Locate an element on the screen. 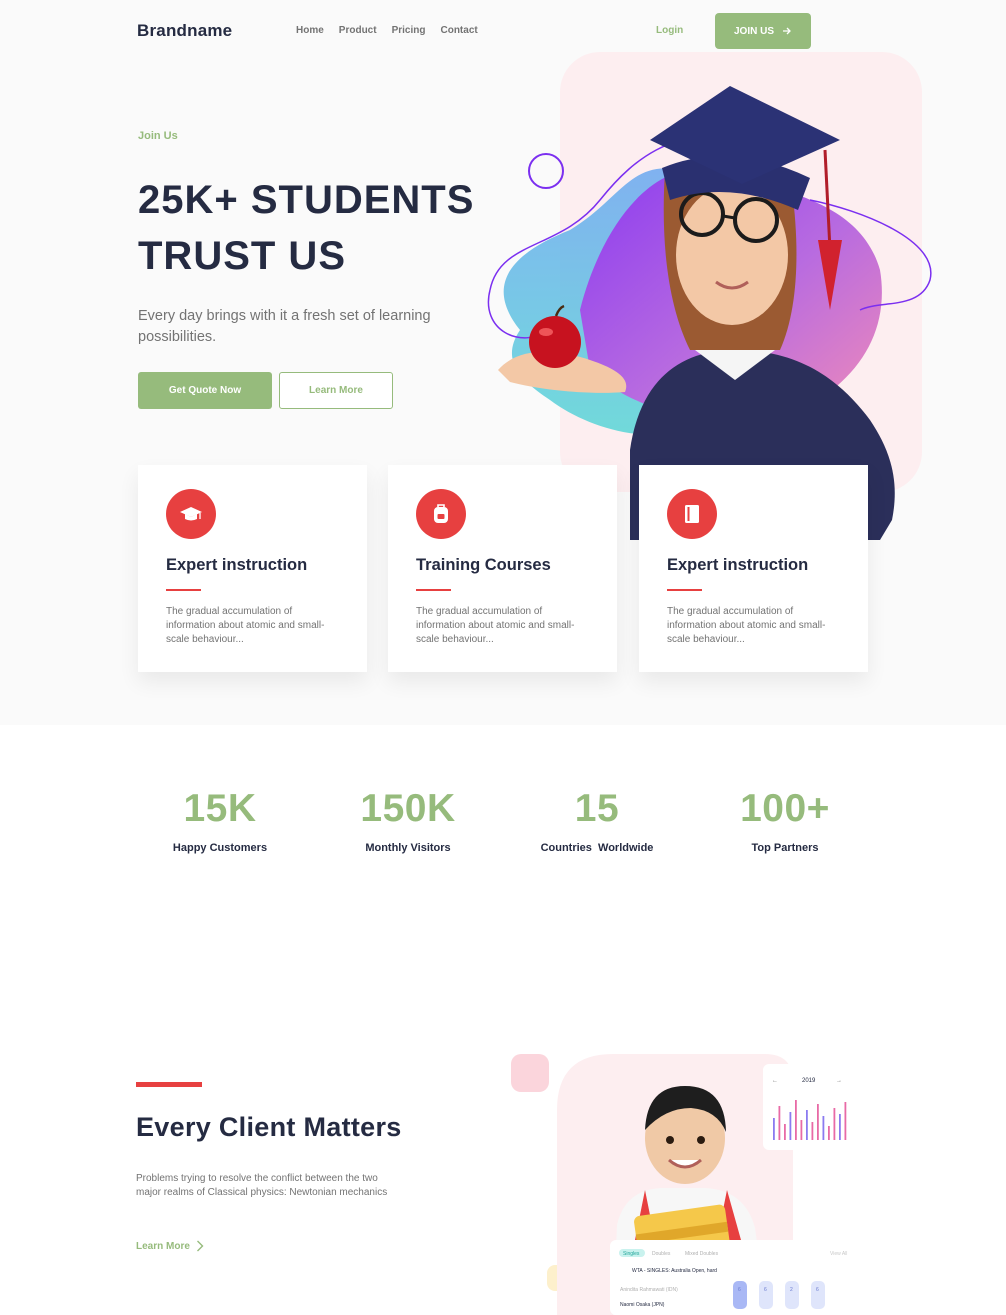 This screenshot has width=1006, height=1315. mini-row-player-2: Naomi Osaka (JPN) is located at coordinates (642, 1305).